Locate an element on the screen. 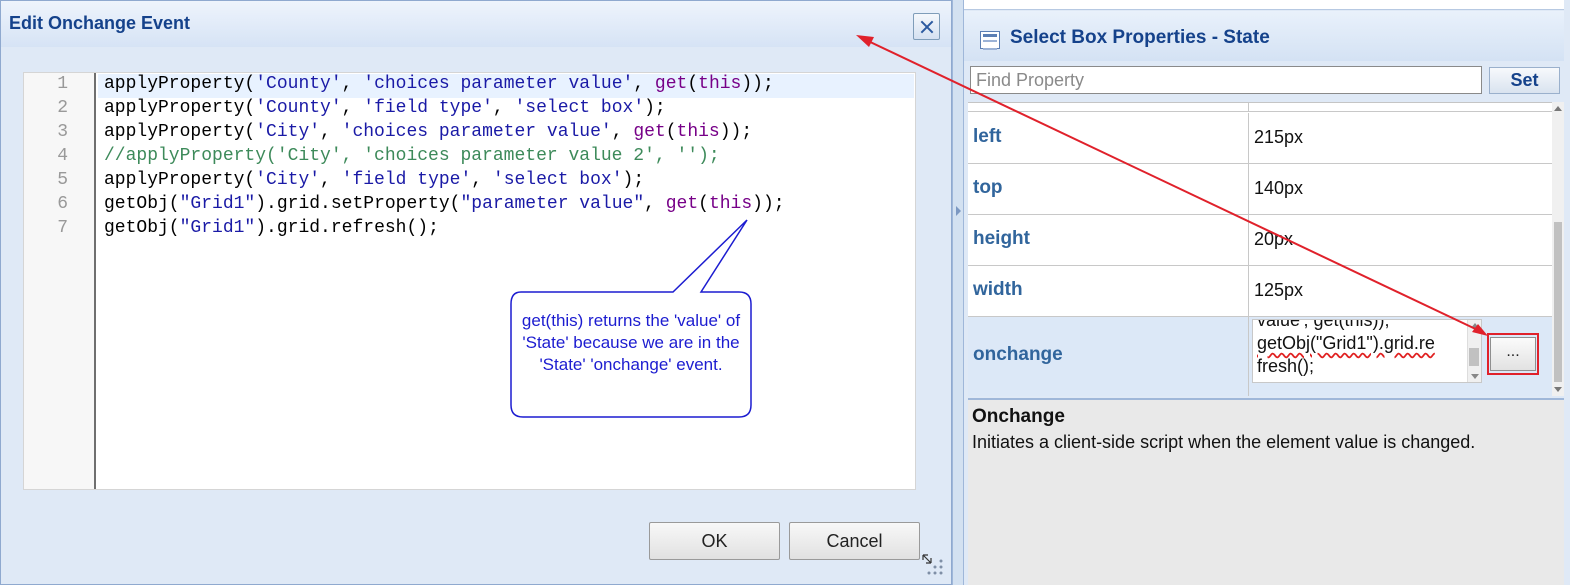  line-number: 1 is located at coordinates (62, 84).